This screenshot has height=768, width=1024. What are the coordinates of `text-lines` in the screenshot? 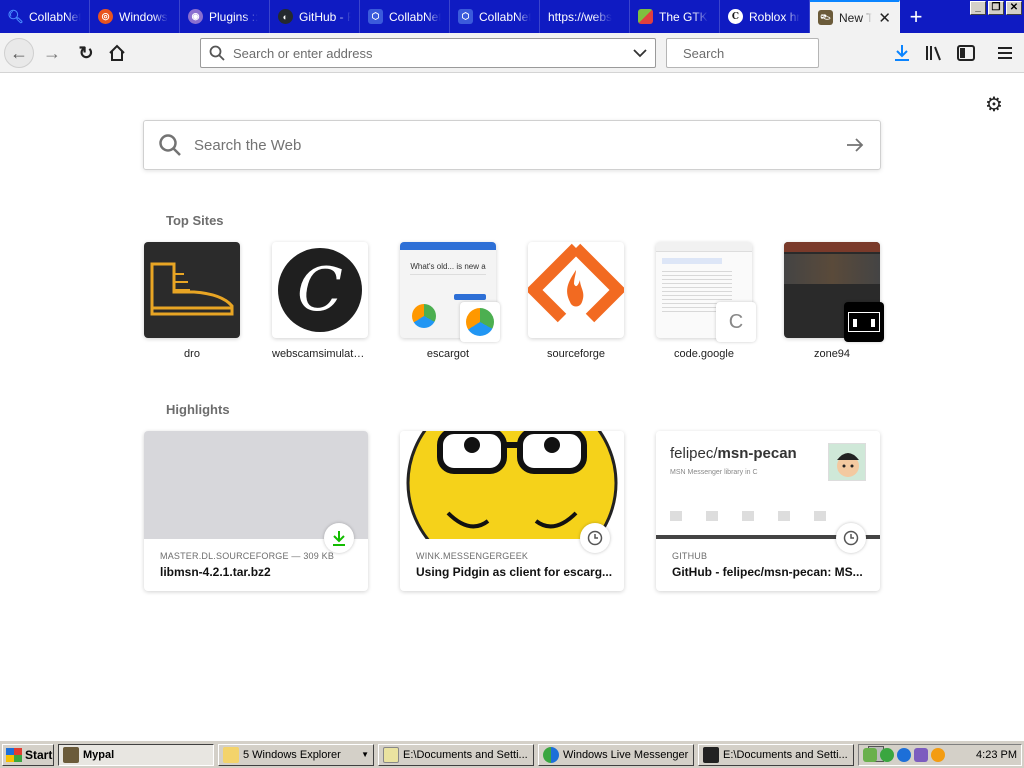 It's located at (692, 261).